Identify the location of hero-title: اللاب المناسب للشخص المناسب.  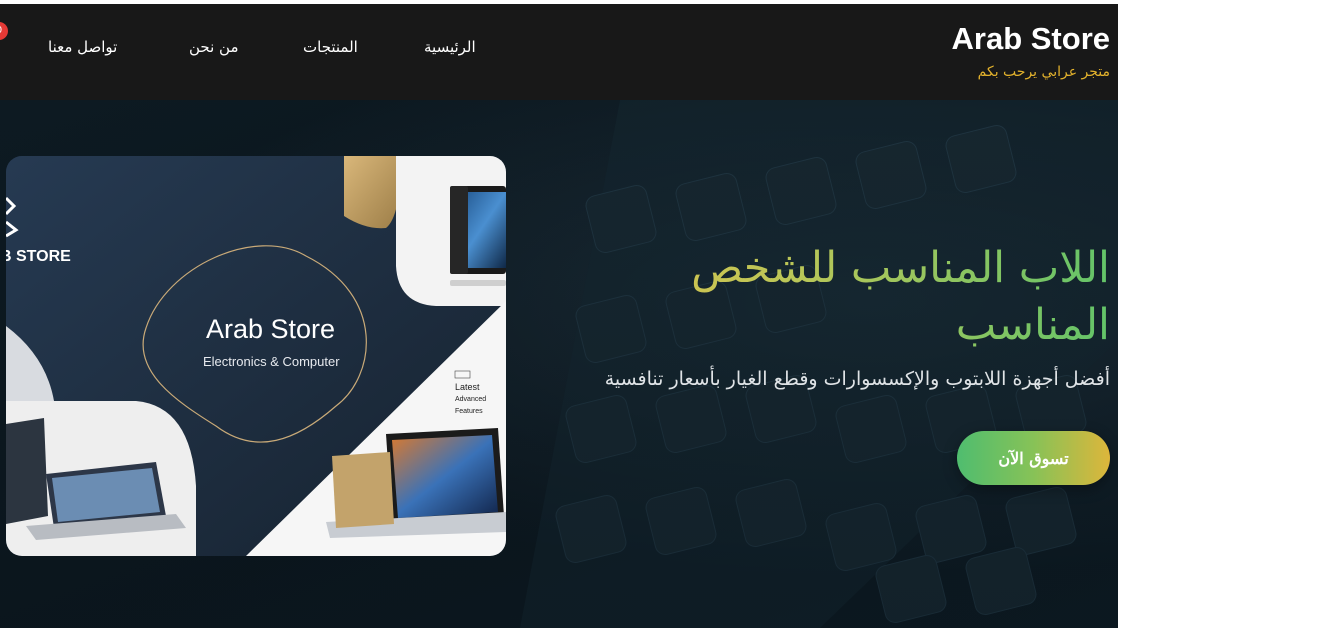
(830, 297).